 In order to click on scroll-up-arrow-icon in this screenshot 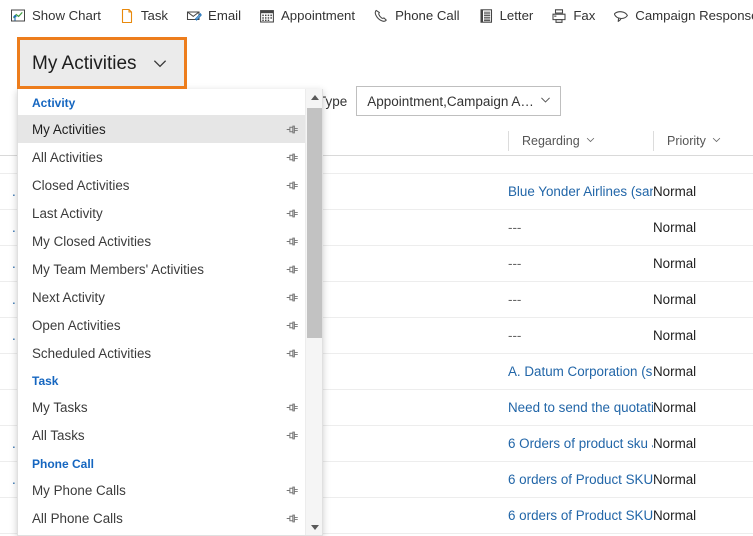, I will do `click(314, 97)`.